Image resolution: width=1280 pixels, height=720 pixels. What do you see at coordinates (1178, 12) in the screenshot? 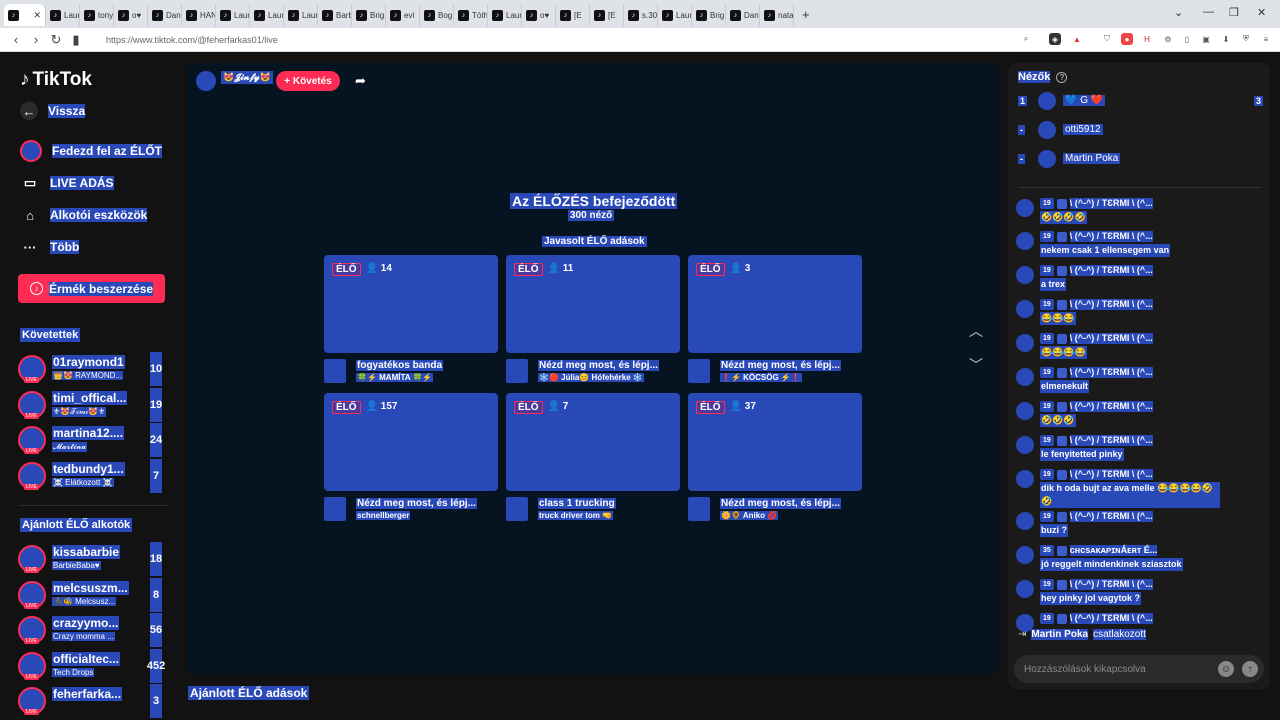
I see `tab-list-chevron-icon: ⌄` at bounding box center [1178, 12].